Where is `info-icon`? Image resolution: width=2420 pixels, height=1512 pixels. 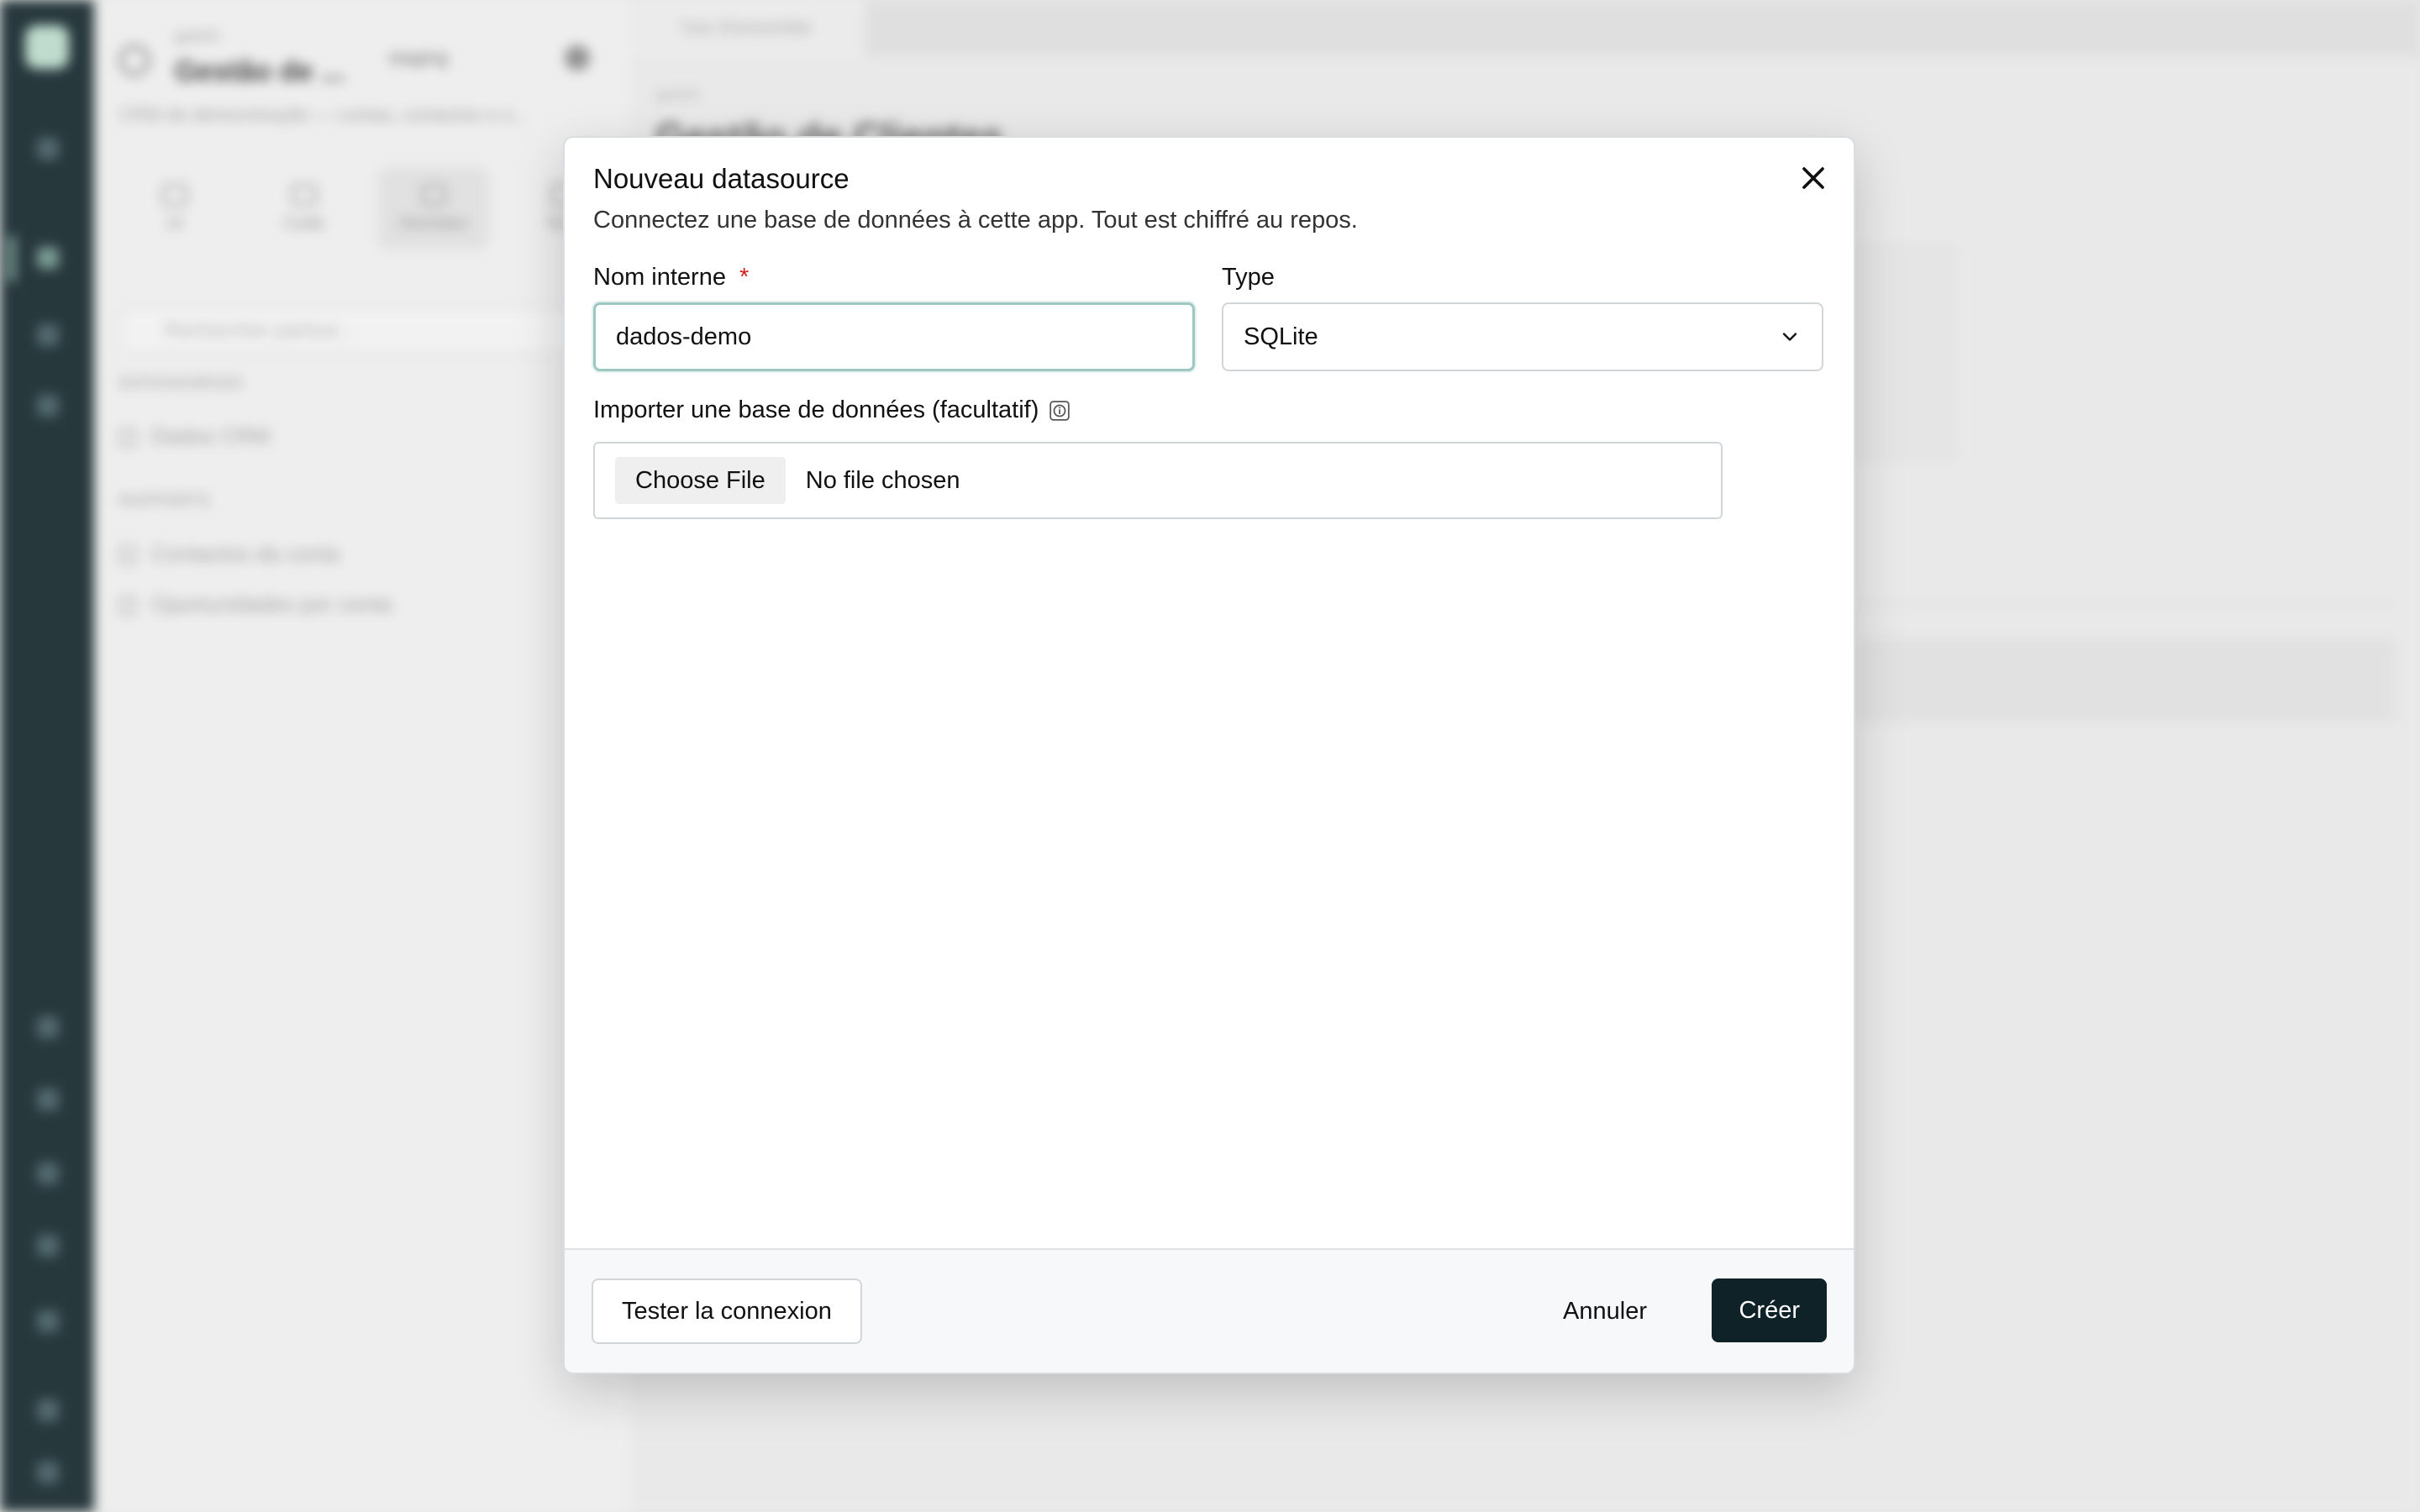 info-icon is located at coordinates (1060, 411).